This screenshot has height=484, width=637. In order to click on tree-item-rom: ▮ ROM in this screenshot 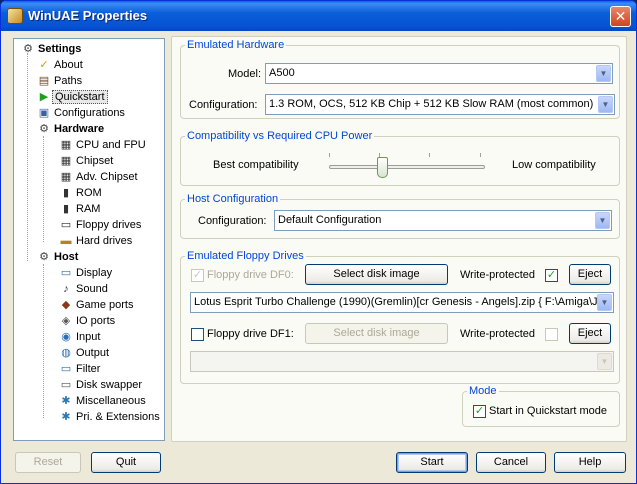, I will do `click(81, 194)`.